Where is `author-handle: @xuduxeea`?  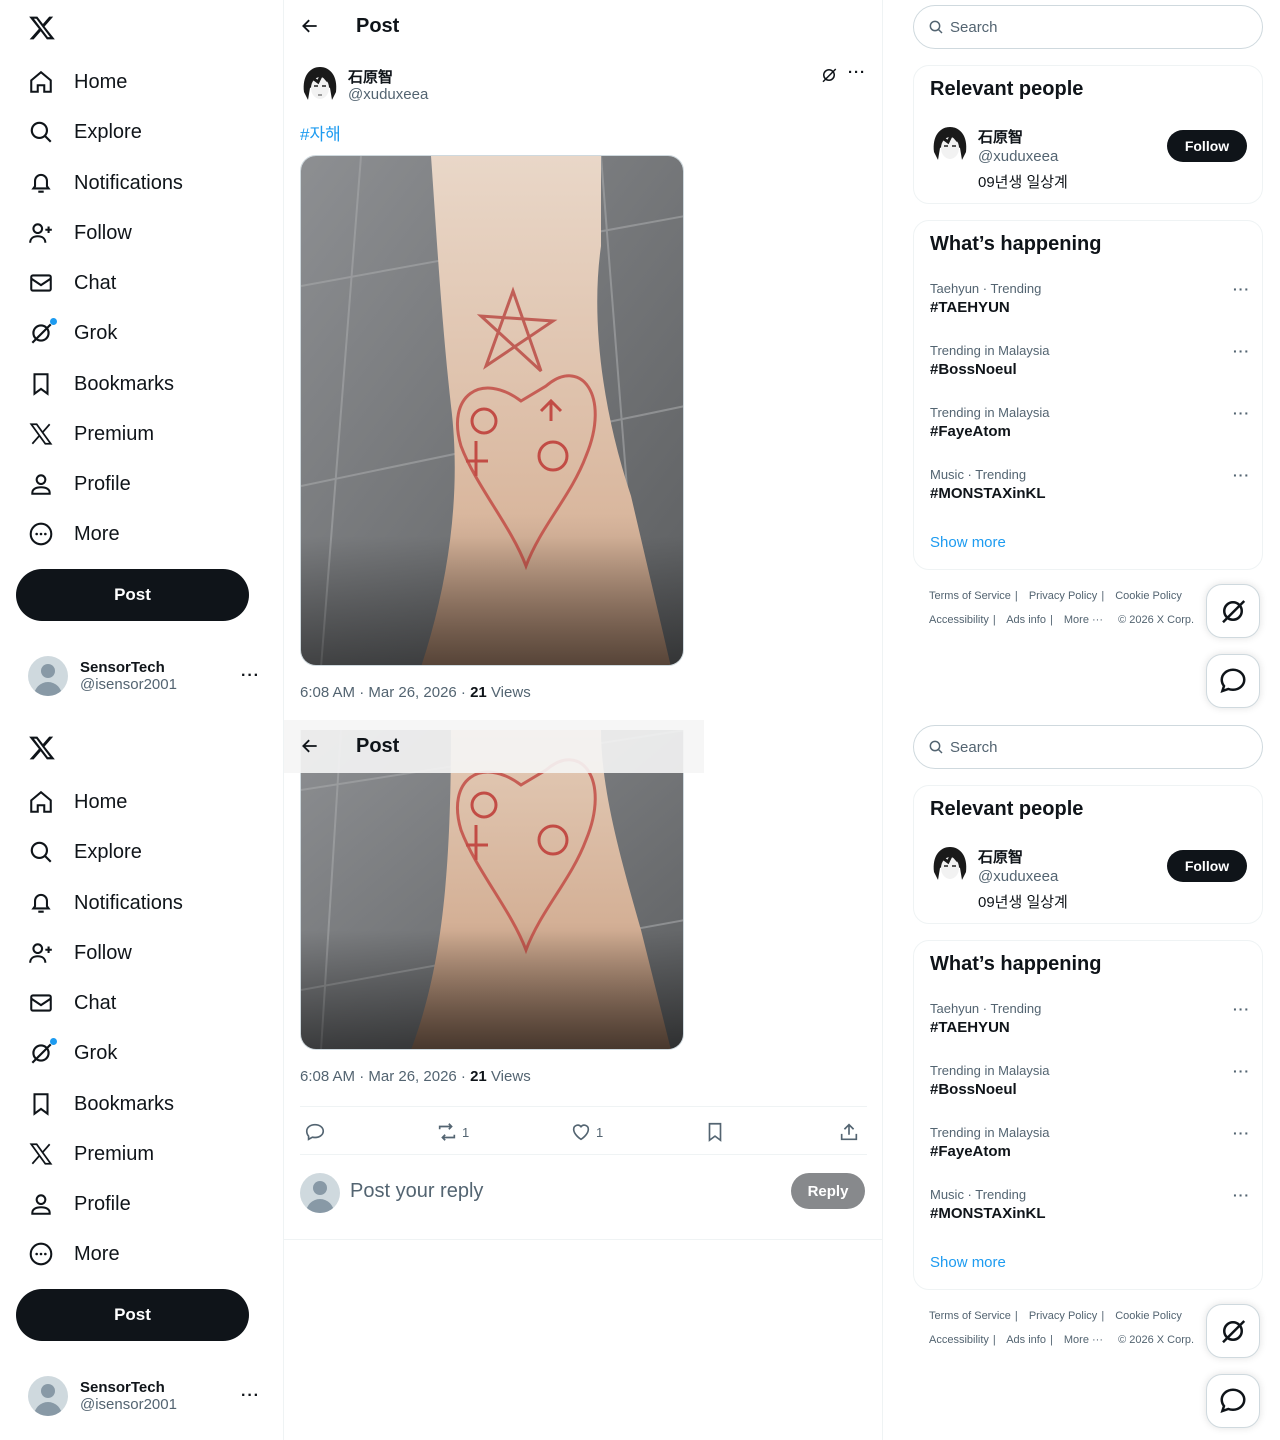 author-handle: @xuduxeea is located at coordinates (388, 94).